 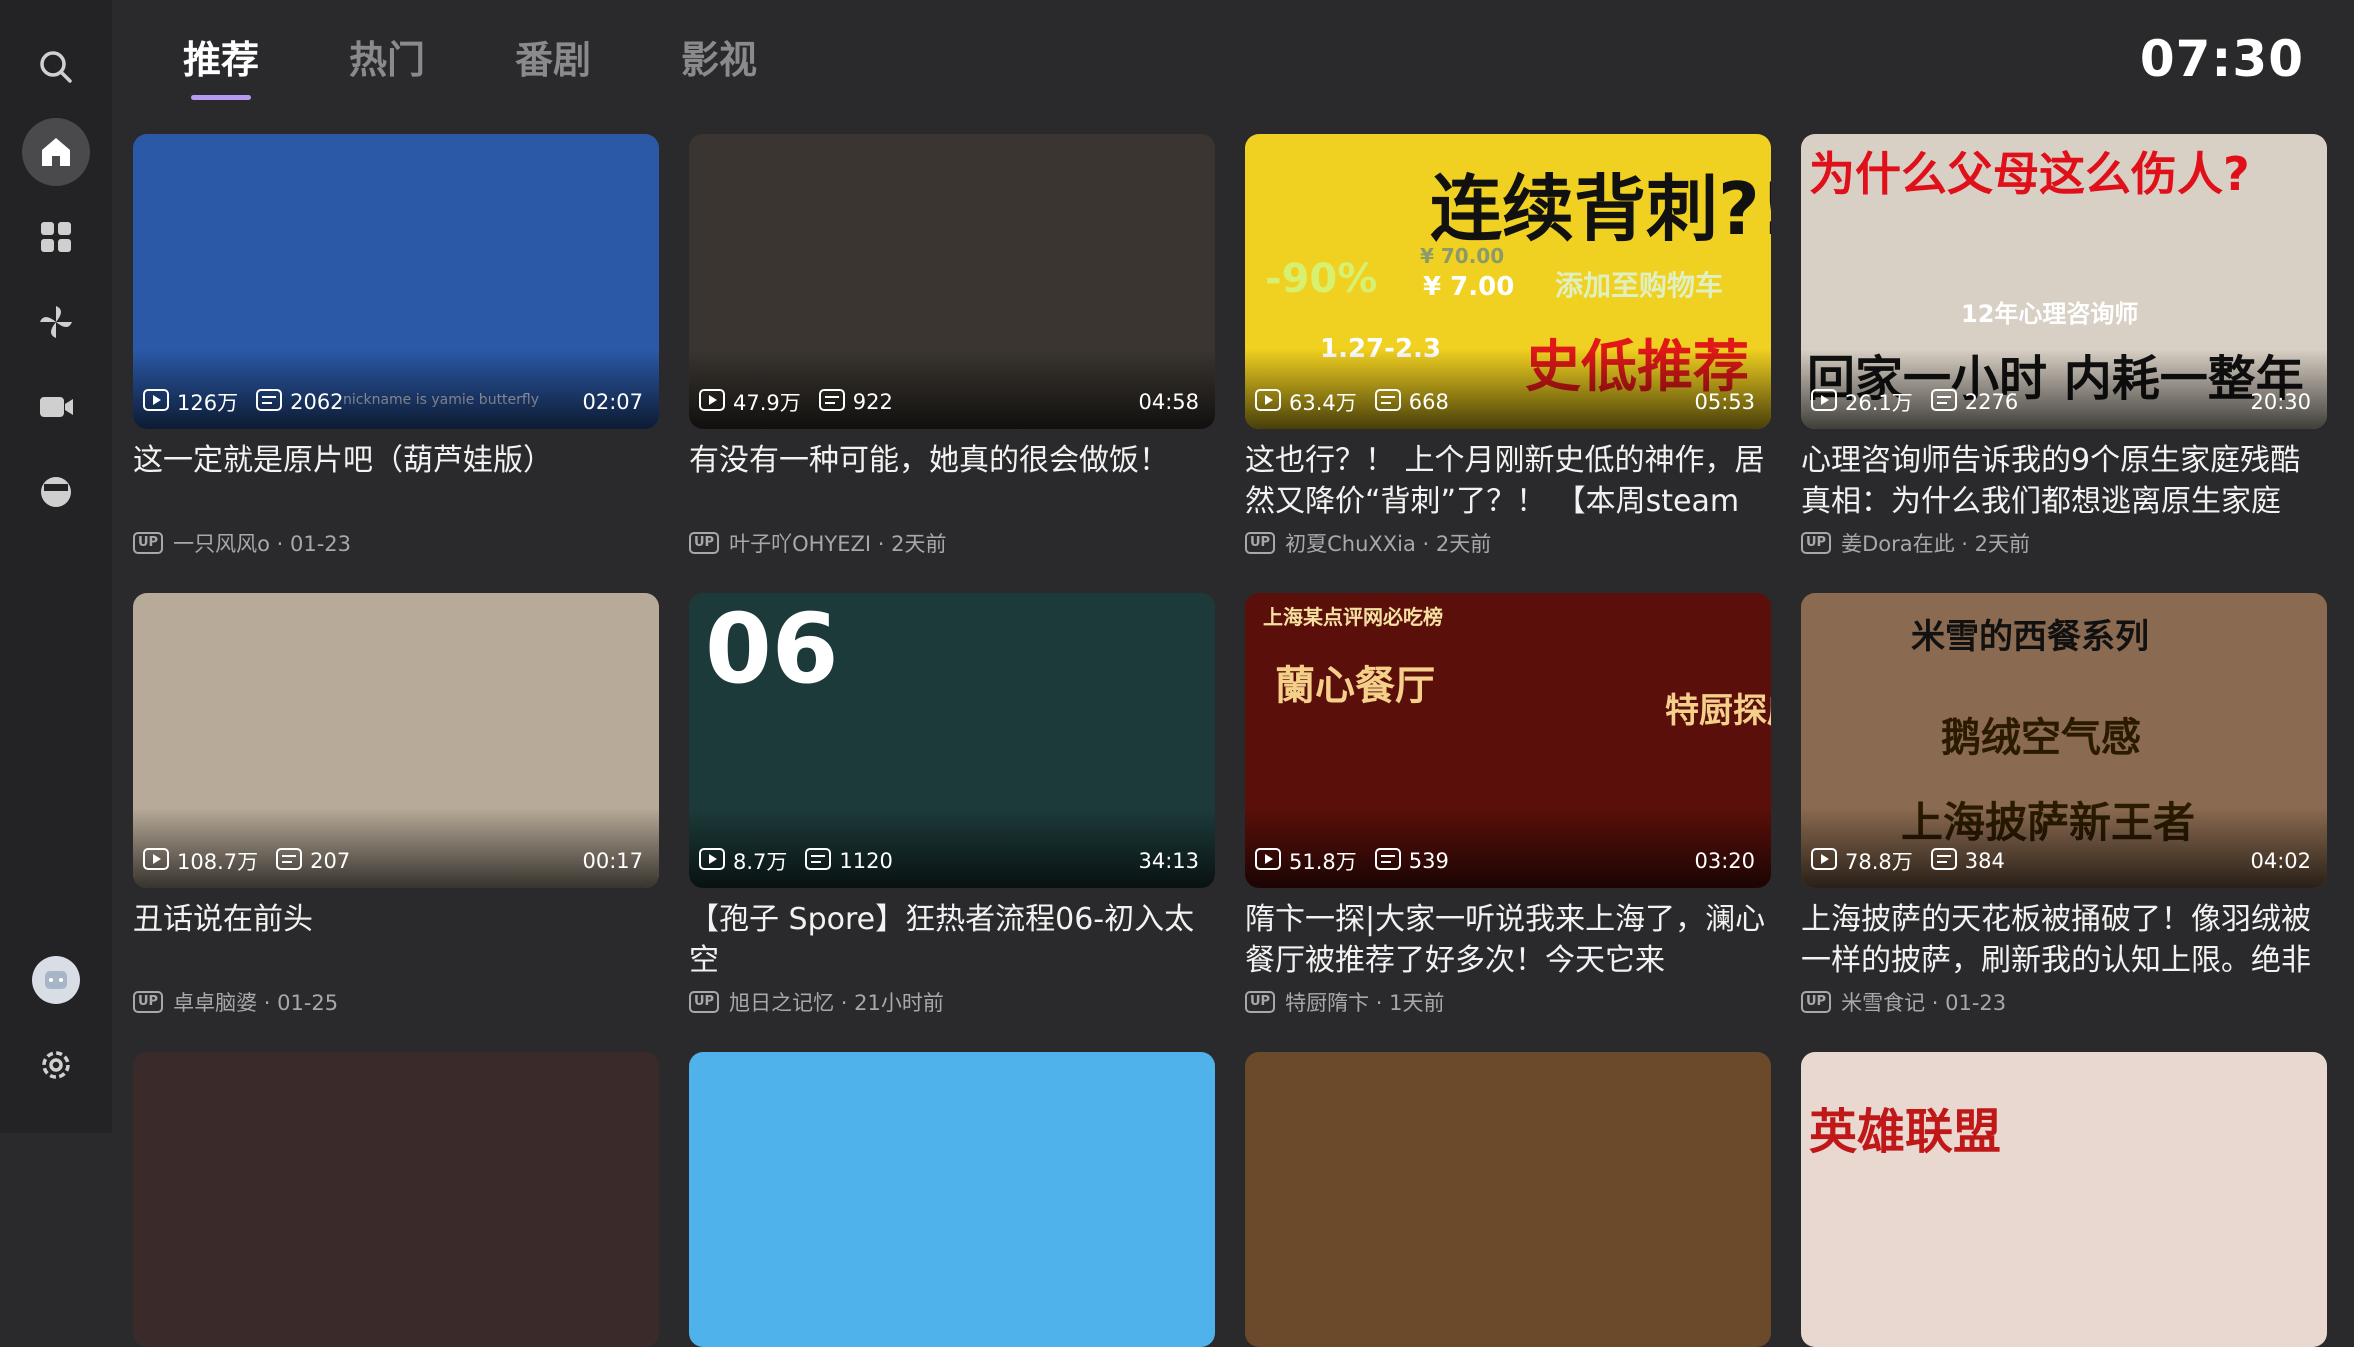 What do you see at coordinates (1903, 1002) in the screenshot?
I see `video-author: UP 米雪食记 · 01-23` at bounding box center [1903, 1002].